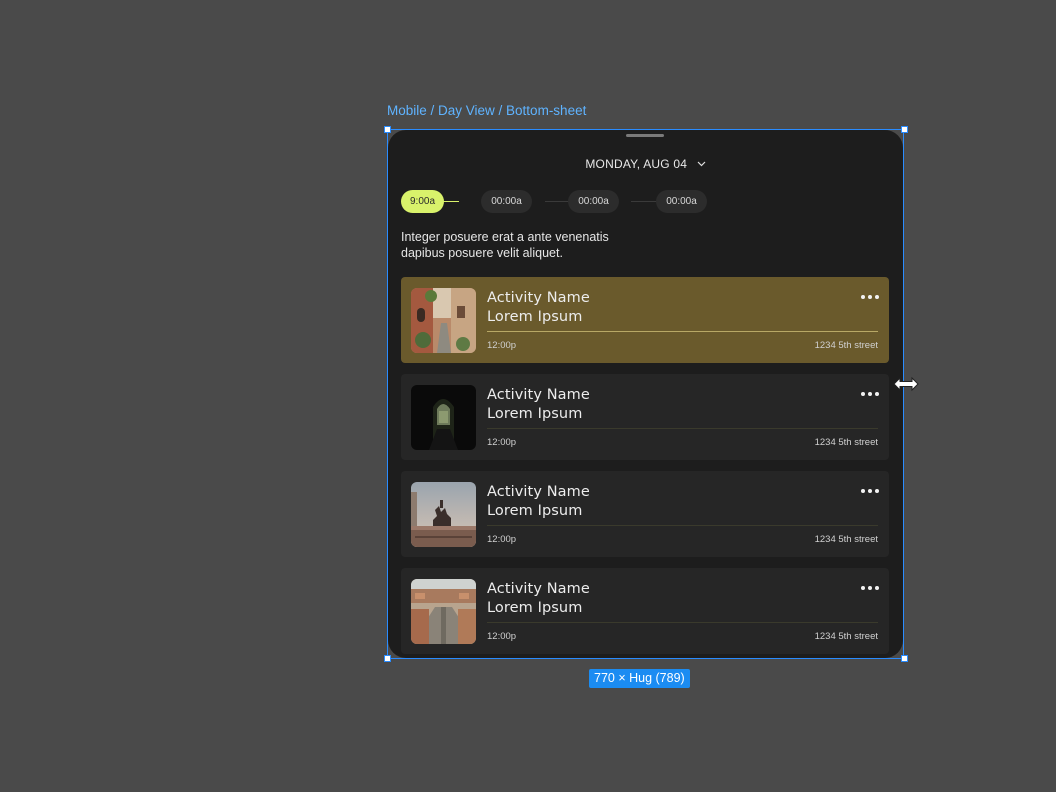  Describe the element at coordinates (904, 658) in the screenshot. I see `resize-handle-bottom-right` at that location.